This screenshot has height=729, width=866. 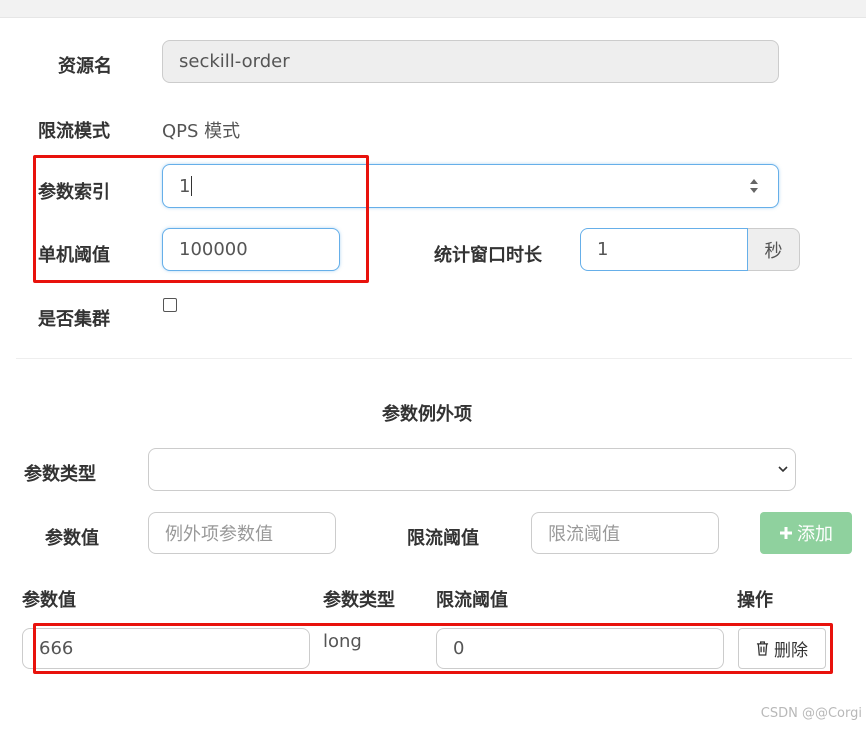 What do you see at coordinates (85, 66) in the screenshot?
I see `resource-label: 资源名` at bounding box center [85, 66].